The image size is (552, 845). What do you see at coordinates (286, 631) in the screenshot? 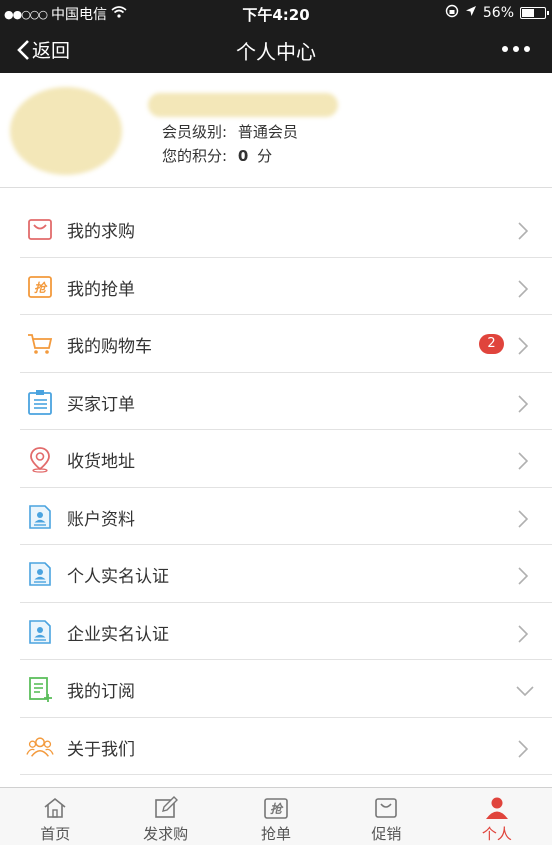
I see `menu-item-business-verification: 企业实名认证` at bounding box center [286, 631].